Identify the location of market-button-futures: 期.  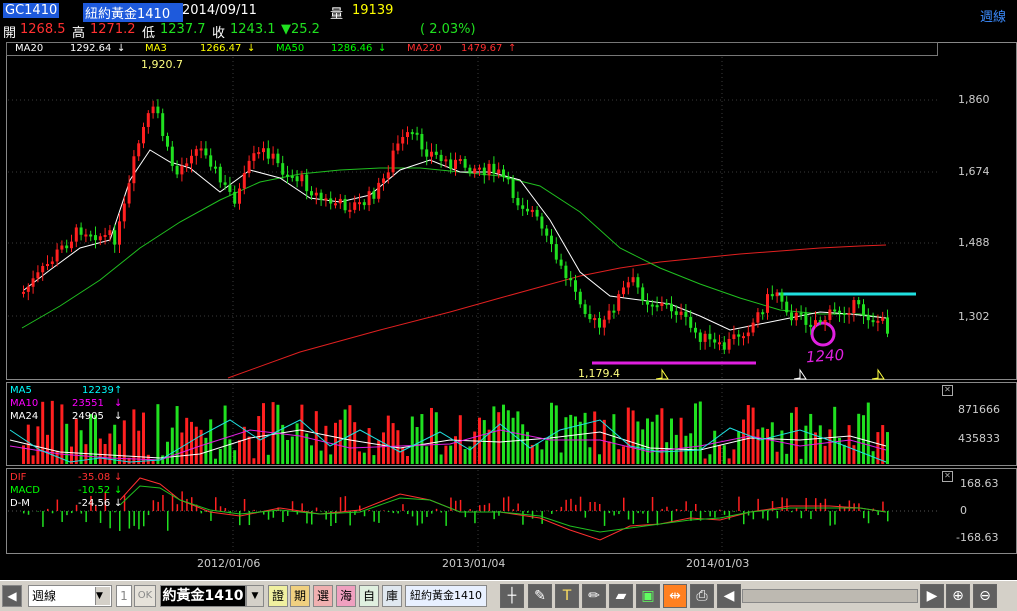
(300, 596).